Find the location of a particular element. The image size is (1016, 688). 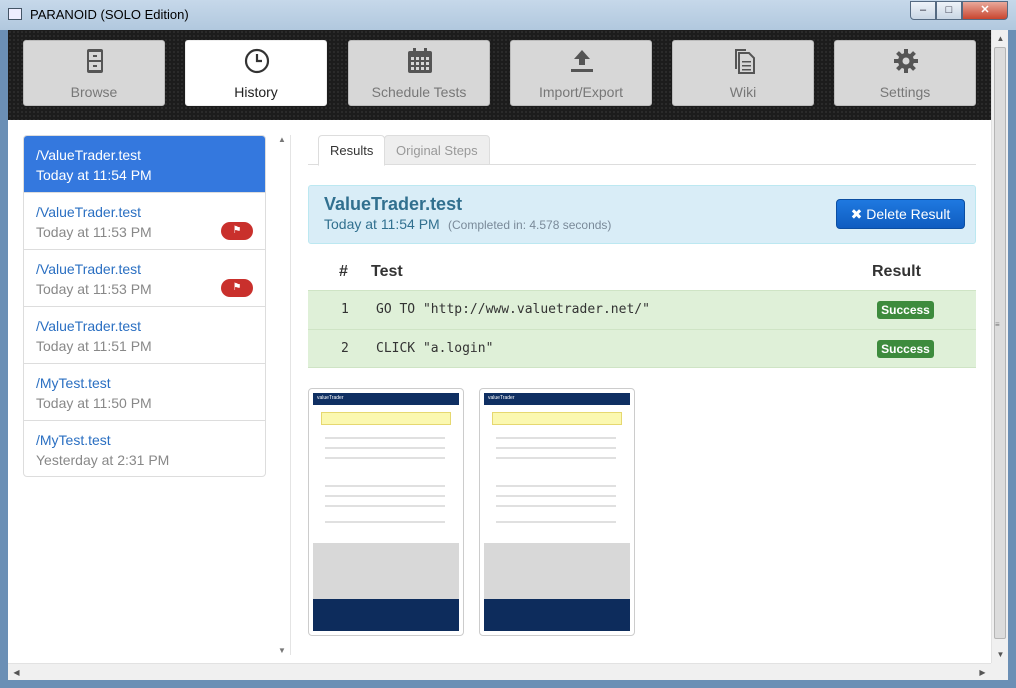

clock-icon is located at coordinates (257, 61).